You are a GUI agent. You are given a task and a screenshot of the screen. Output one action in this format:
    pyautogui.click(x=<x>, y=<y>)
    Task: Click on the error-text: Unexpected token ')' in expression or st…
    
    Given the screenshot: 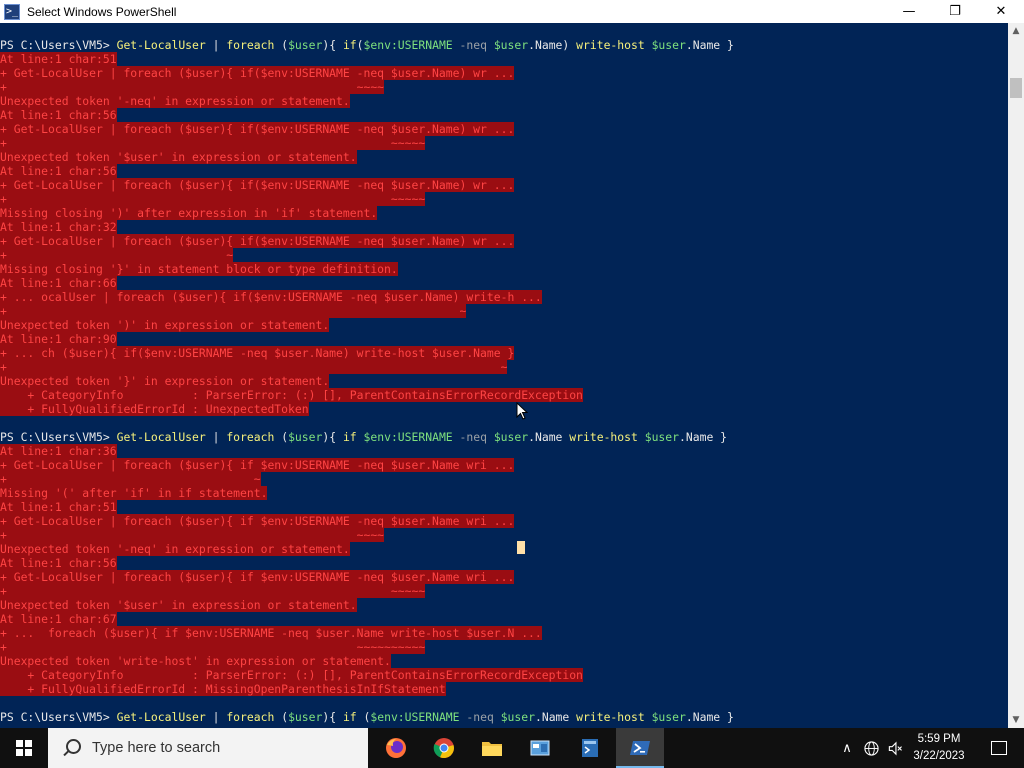 What is the action you would take?
    pyautogui.click(x=165, y=325)
    